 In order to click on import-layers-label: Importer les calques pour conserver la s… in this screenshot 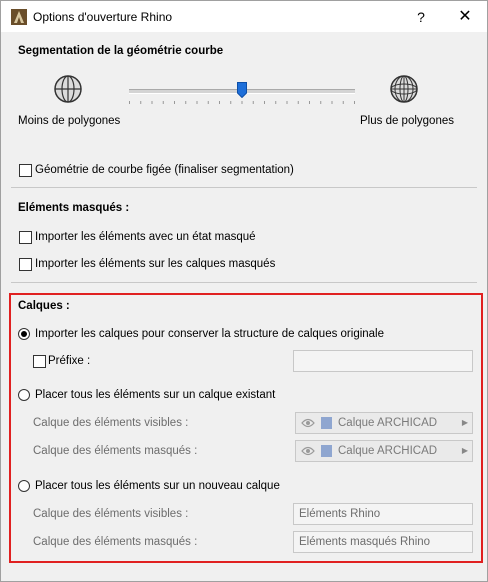, I will do `click(210, 334)`.